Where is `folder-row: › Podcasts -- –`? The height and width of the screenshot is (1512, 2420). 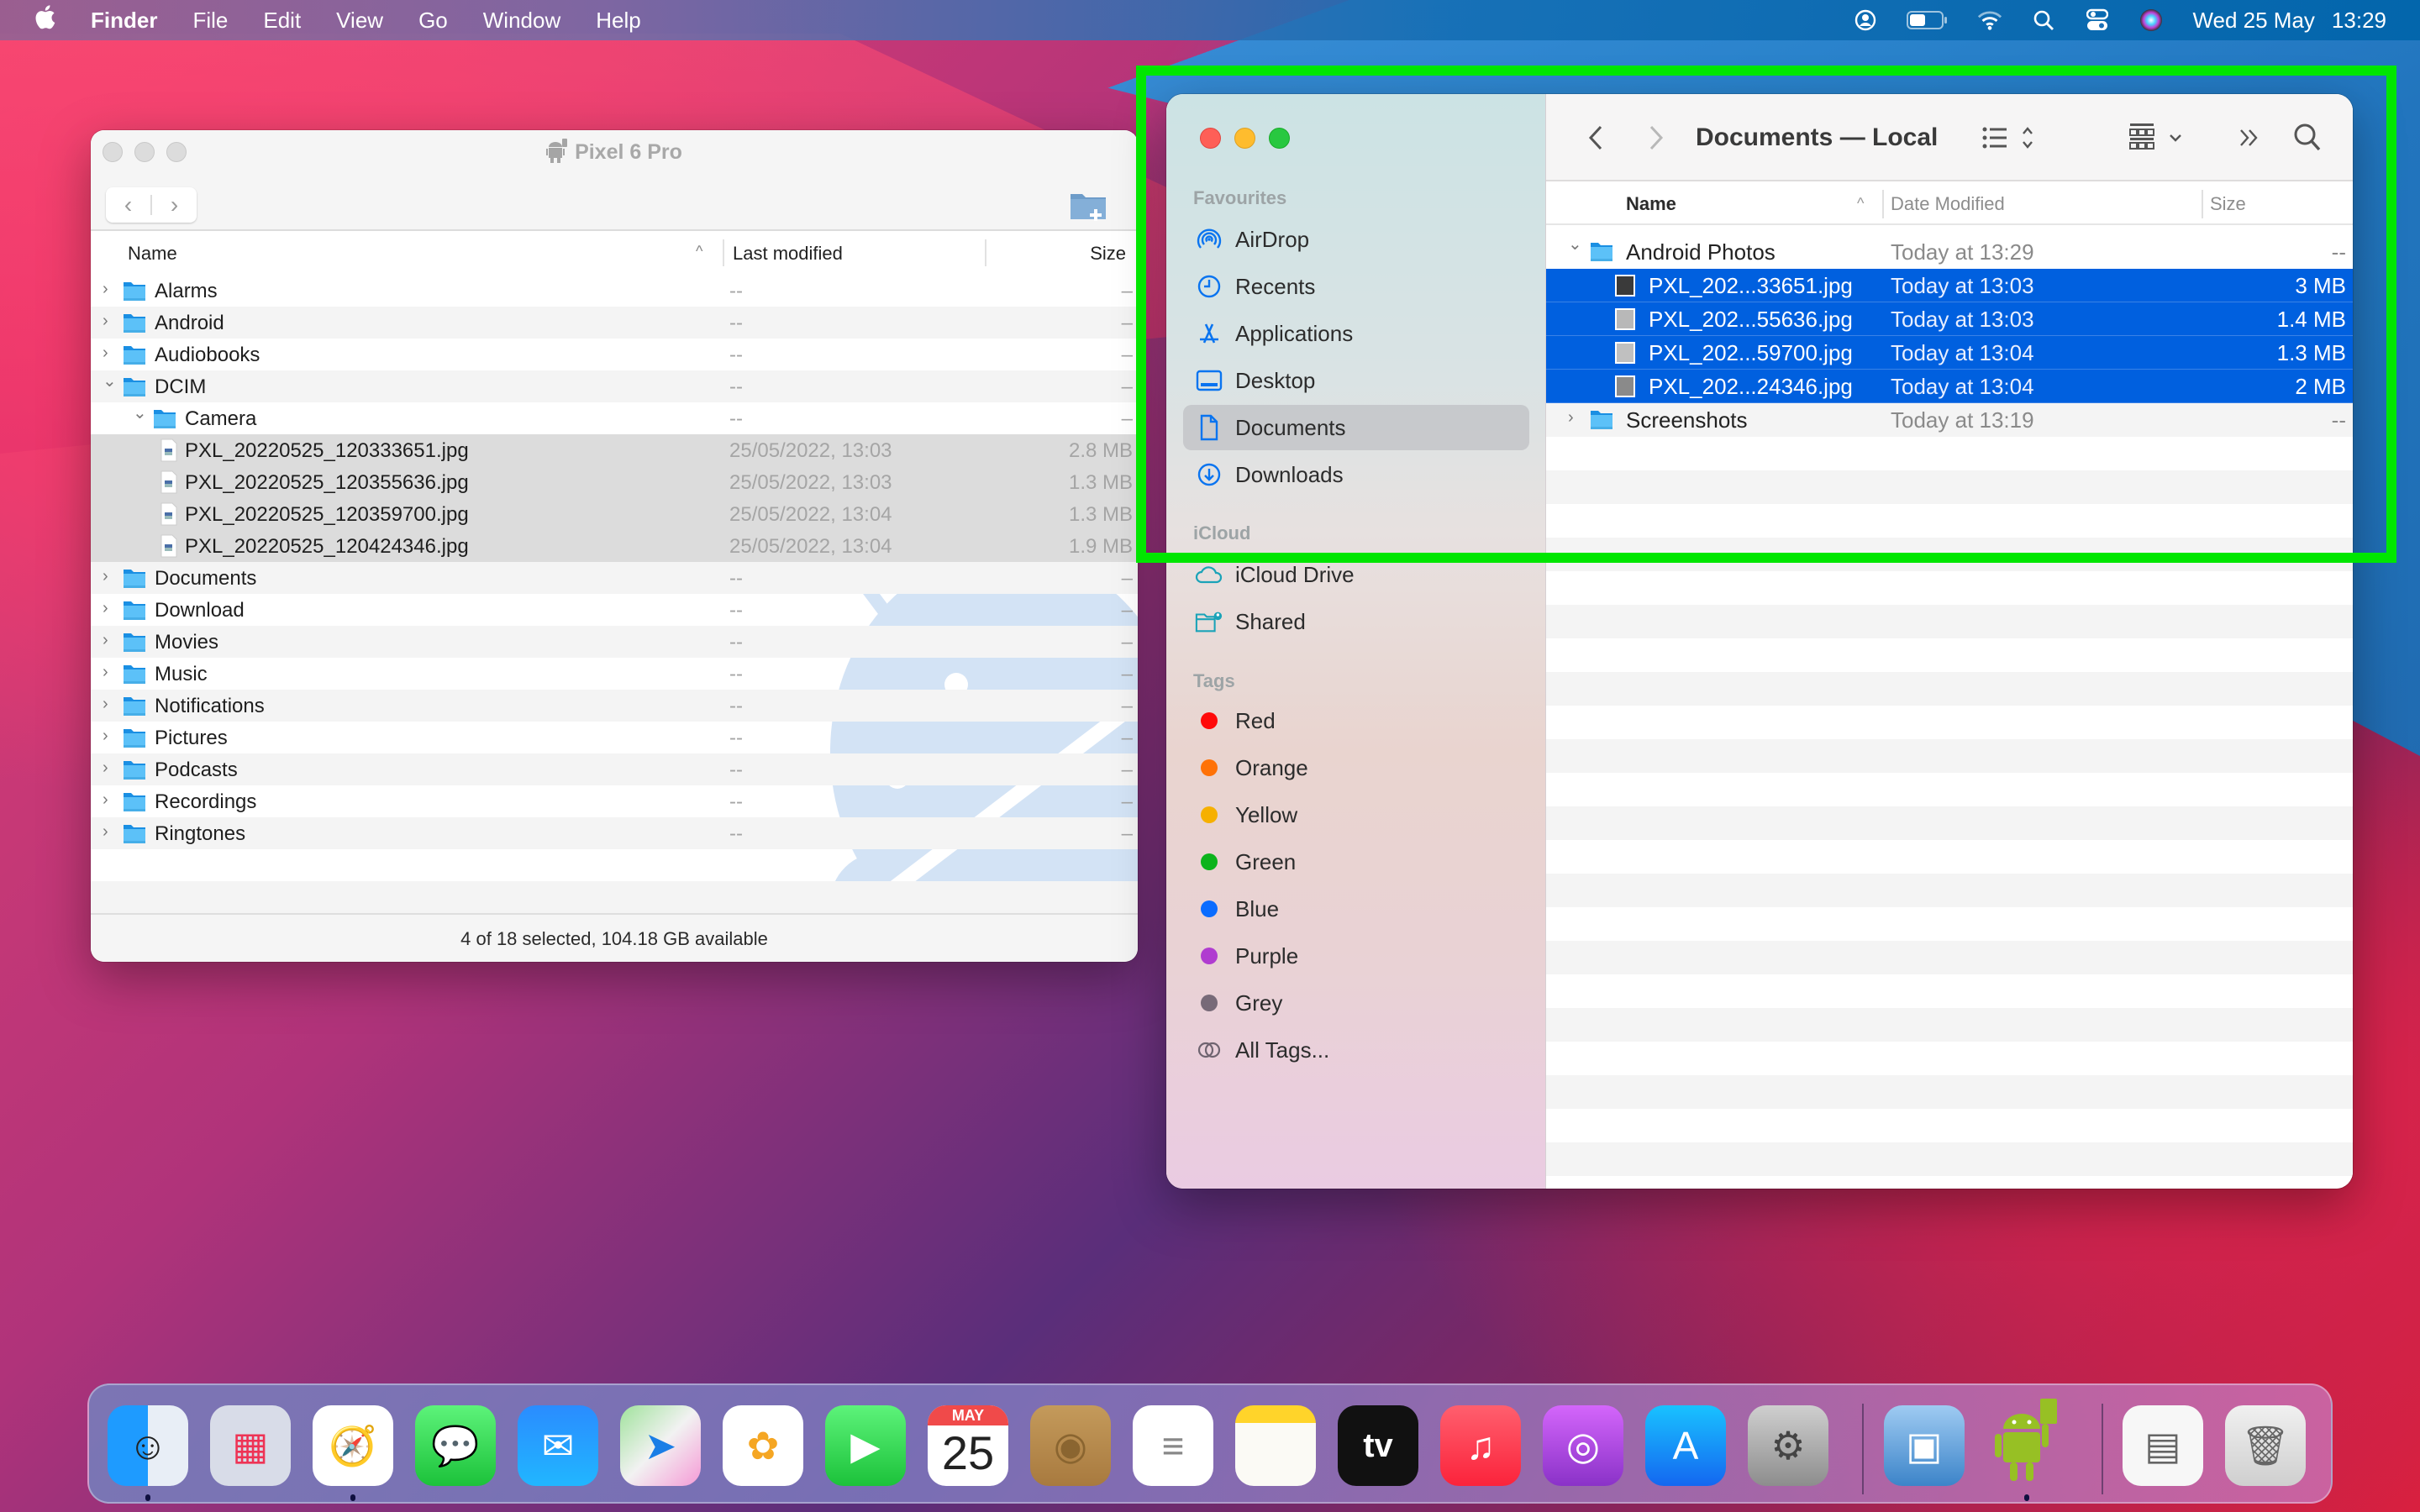 folder-row: › Podcasts -- – is located at coordinates (614, 769).